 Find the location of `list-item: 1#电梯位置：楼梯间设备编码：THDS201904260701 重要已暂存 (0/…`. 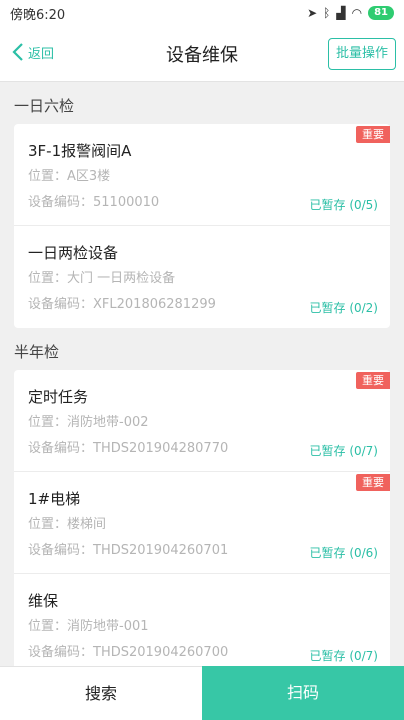

list-item: 1#电梯位置：楼梯间设备编码：THDS201904260701 重要已暂存 (0/… is located at coordinates (202, 523).